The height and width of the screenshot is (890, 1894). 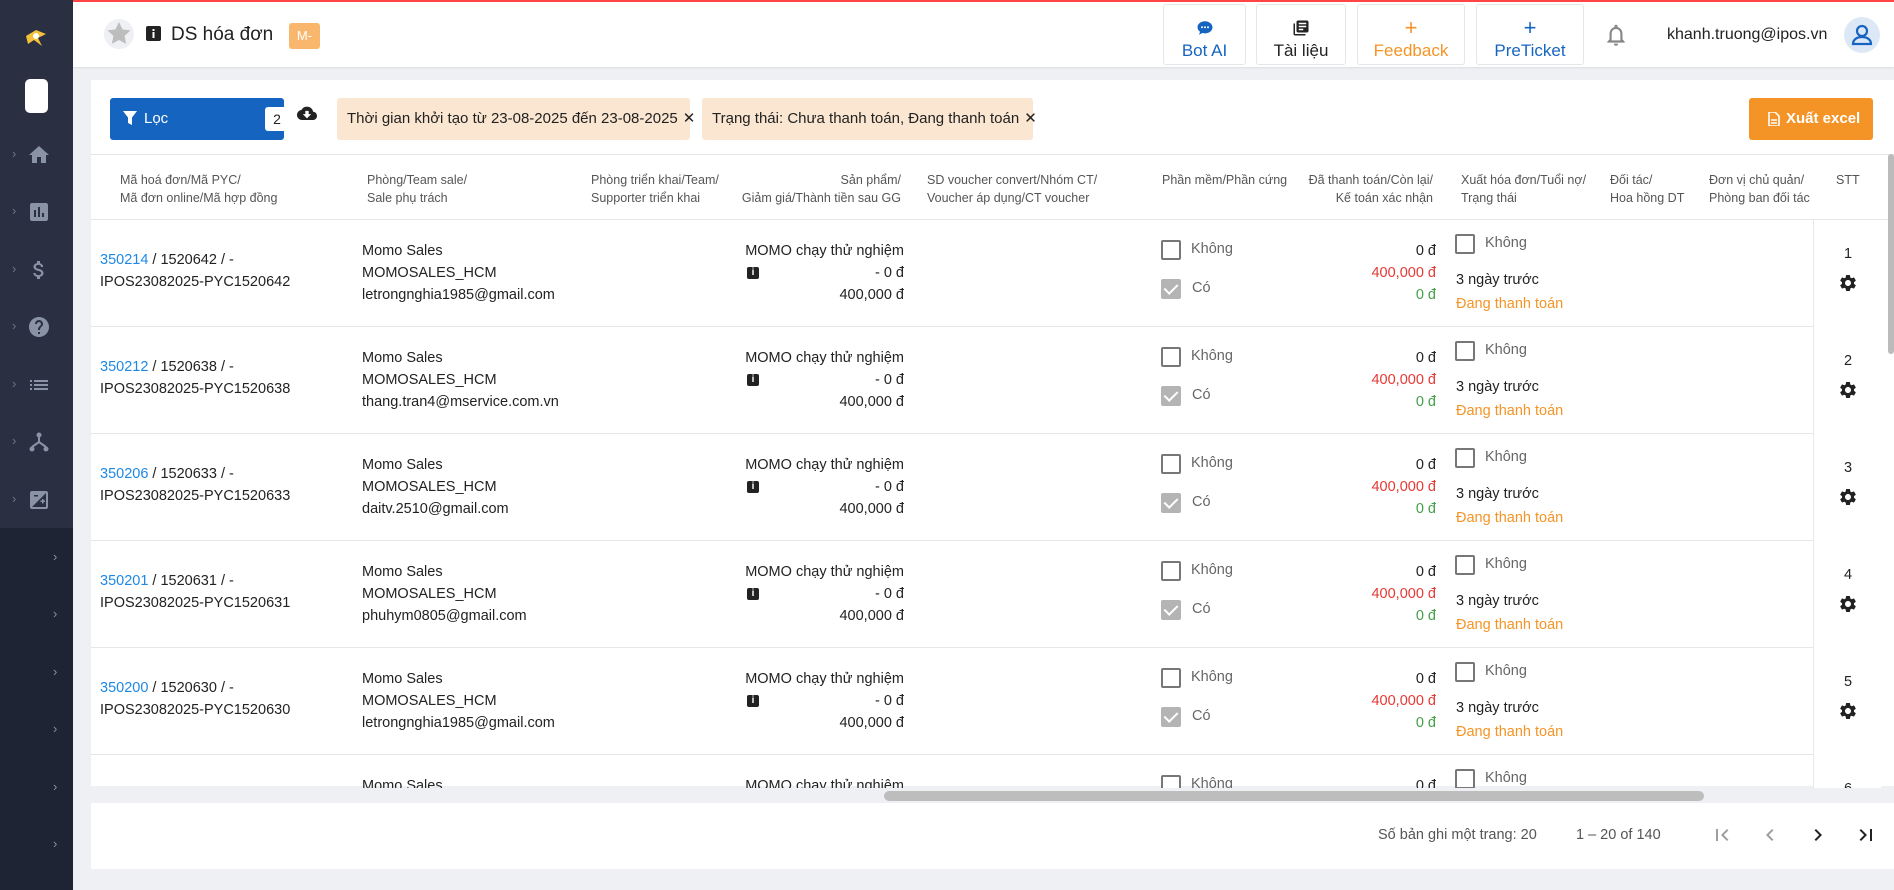 What do you see at coordinates (1362, 189) in the screenshot?
I see `col-header-payment: Đã thanh toán/Còn lại/Kế toán xác nhận` at bounding box center [1362, 189].